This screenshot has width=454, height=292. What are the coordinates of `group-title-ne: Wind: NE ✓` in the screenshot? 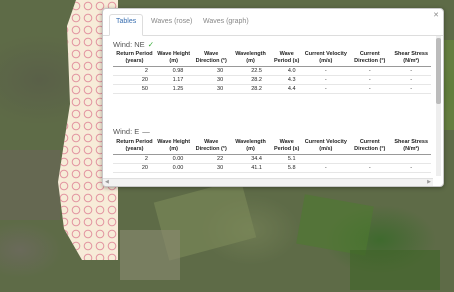 It's located at (133, 44).